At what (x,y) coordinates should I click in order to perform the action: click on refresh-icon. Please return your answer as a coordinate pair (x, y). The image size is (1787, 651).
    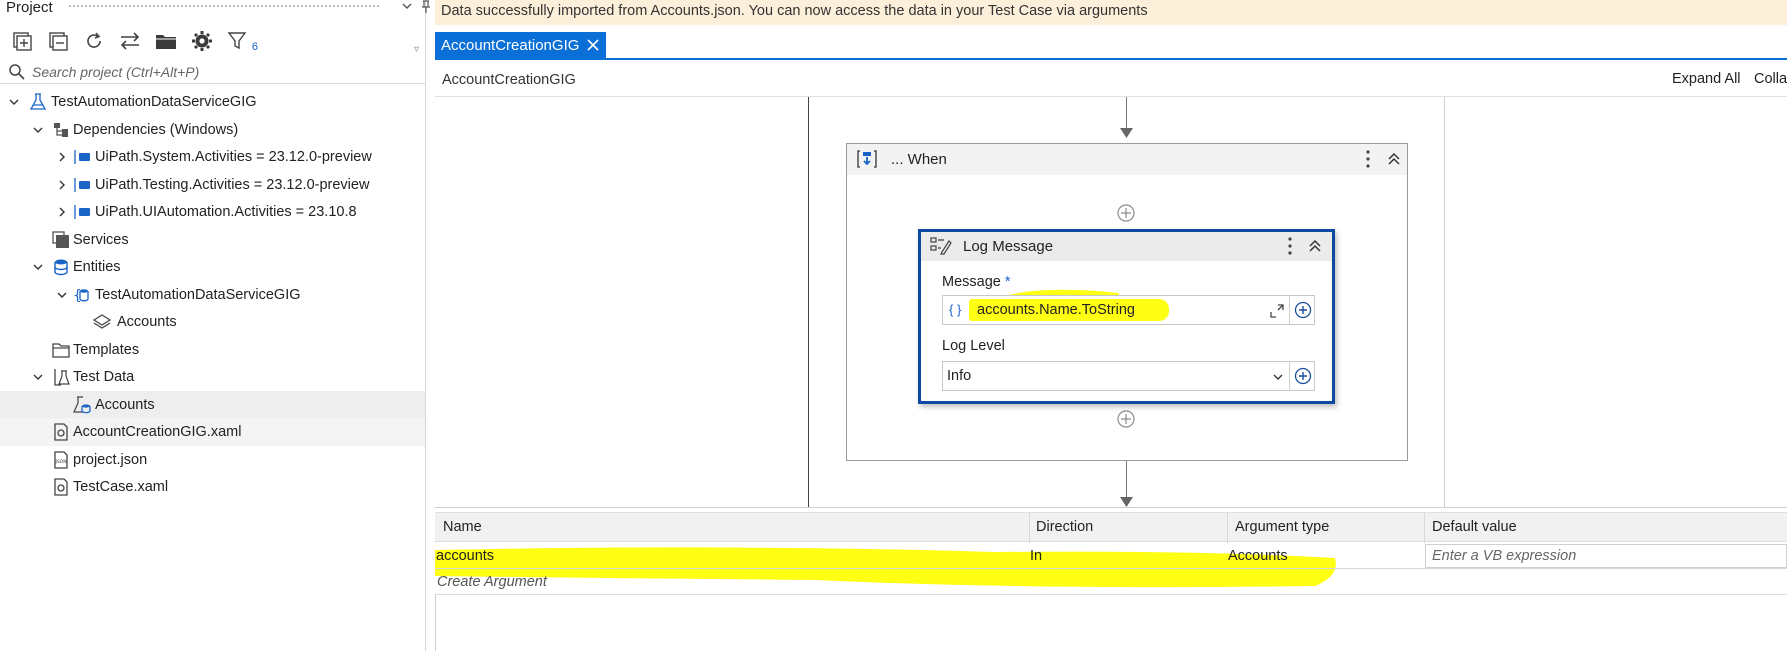
    Looking at the image, I should click on (94, 41).